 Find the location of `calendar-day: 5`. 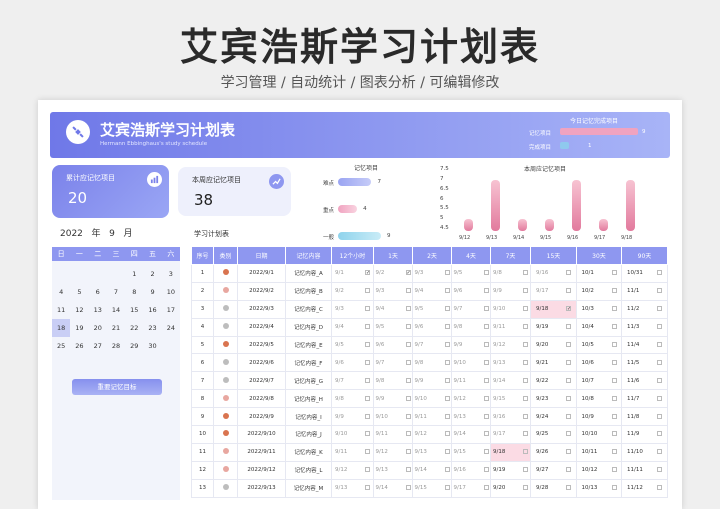

calendar-day: 5 is located at coordinates (79, 292).